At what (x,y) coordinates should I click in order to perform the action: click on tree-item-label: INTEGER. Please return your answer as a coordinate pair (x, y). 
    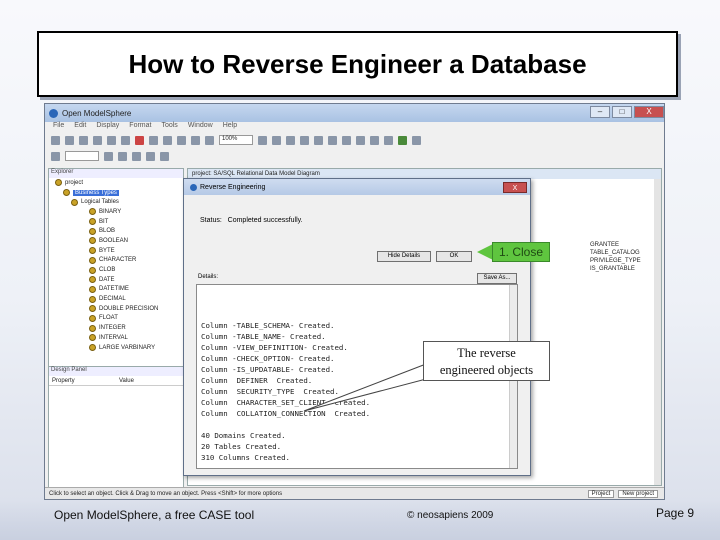
    Looking at the image, I should click on (112, 328).